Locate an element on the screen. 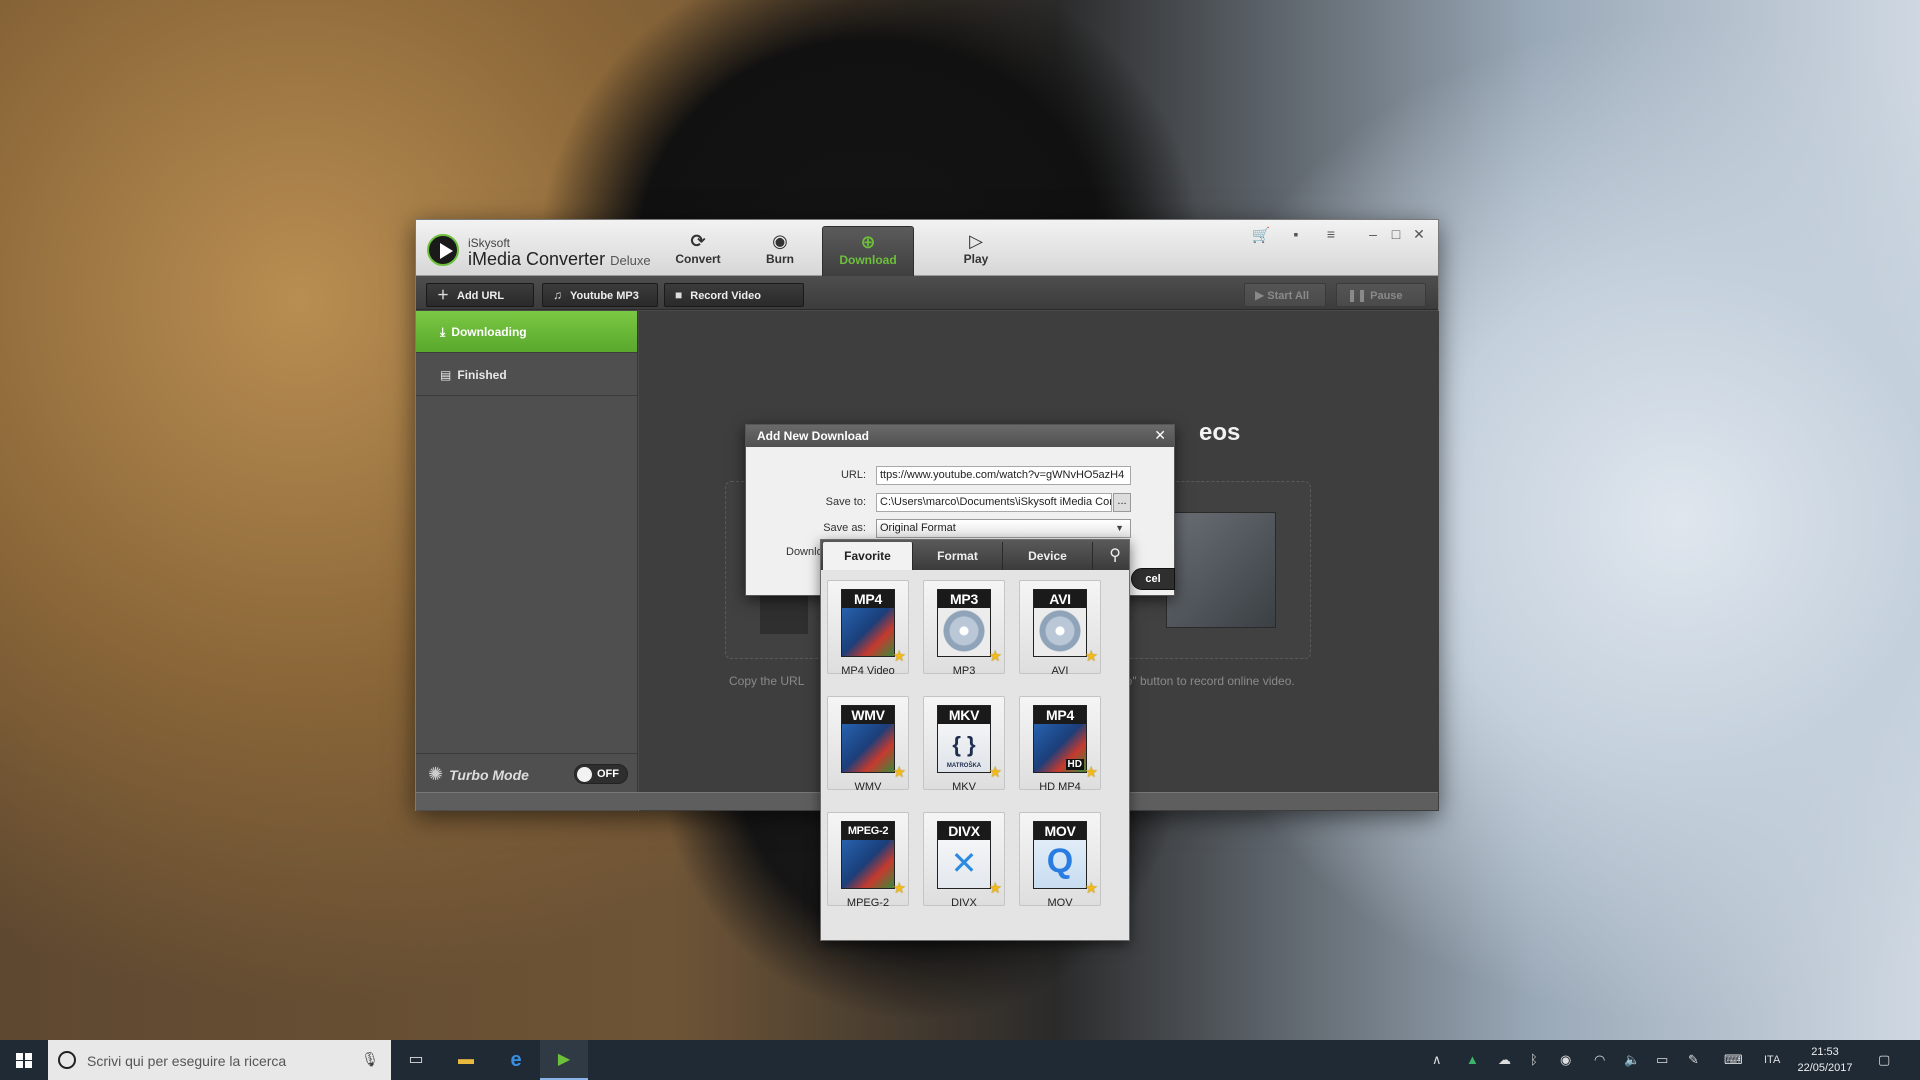 The image size is (1920, 1080). record-video-button: ■ Record Video is located at coordinates (734, 295).